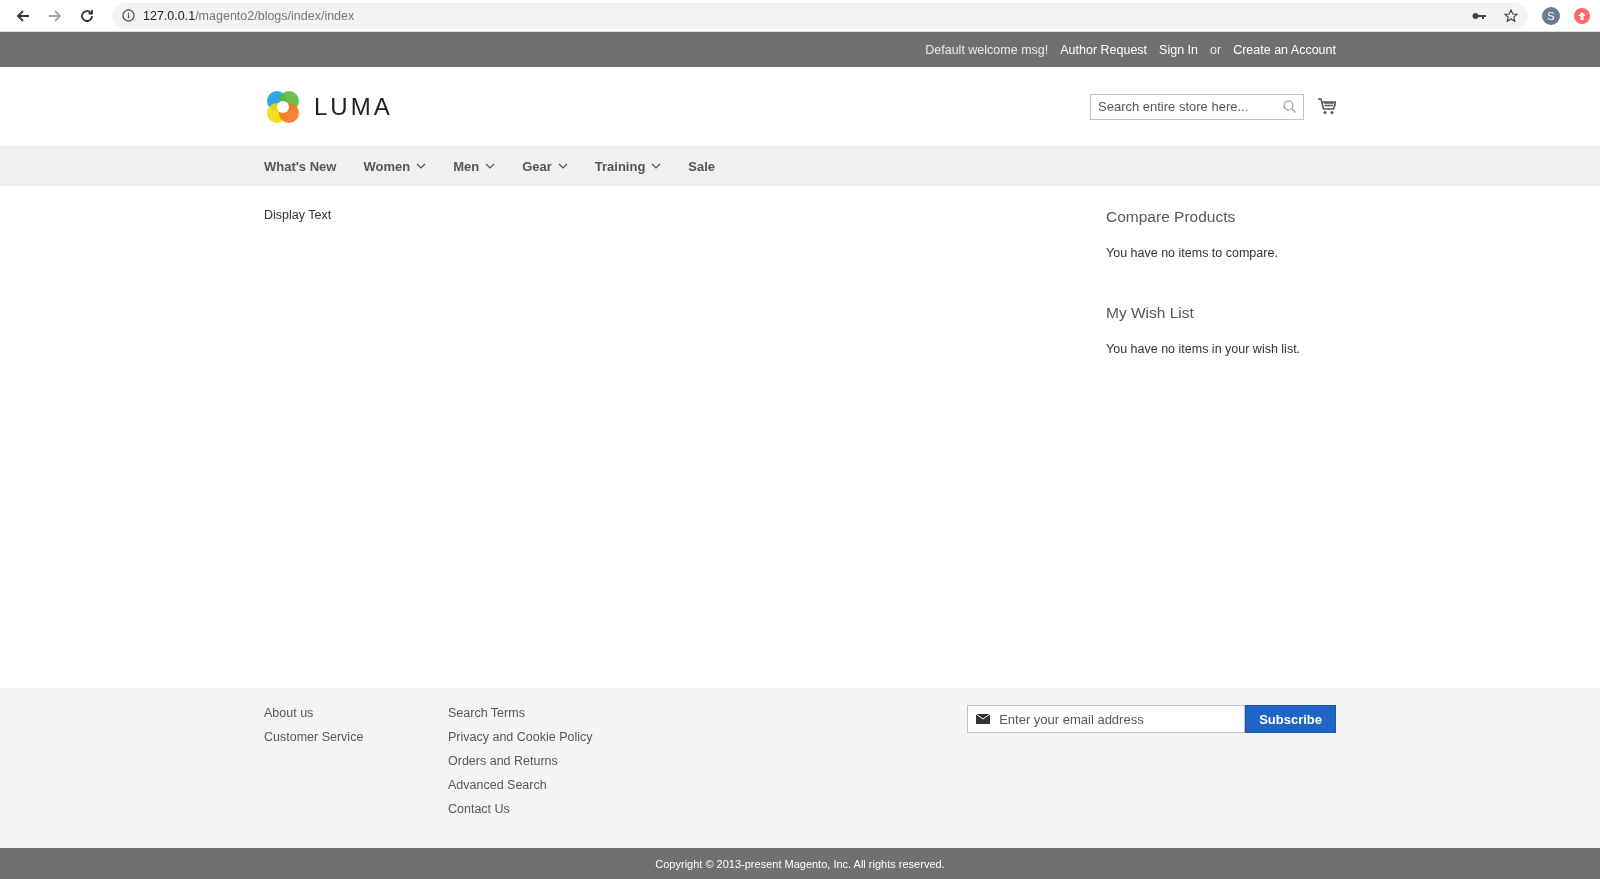  Describe the element at coordinates (1216, 49) in the screenshot. I see `header-text: or` at that location.